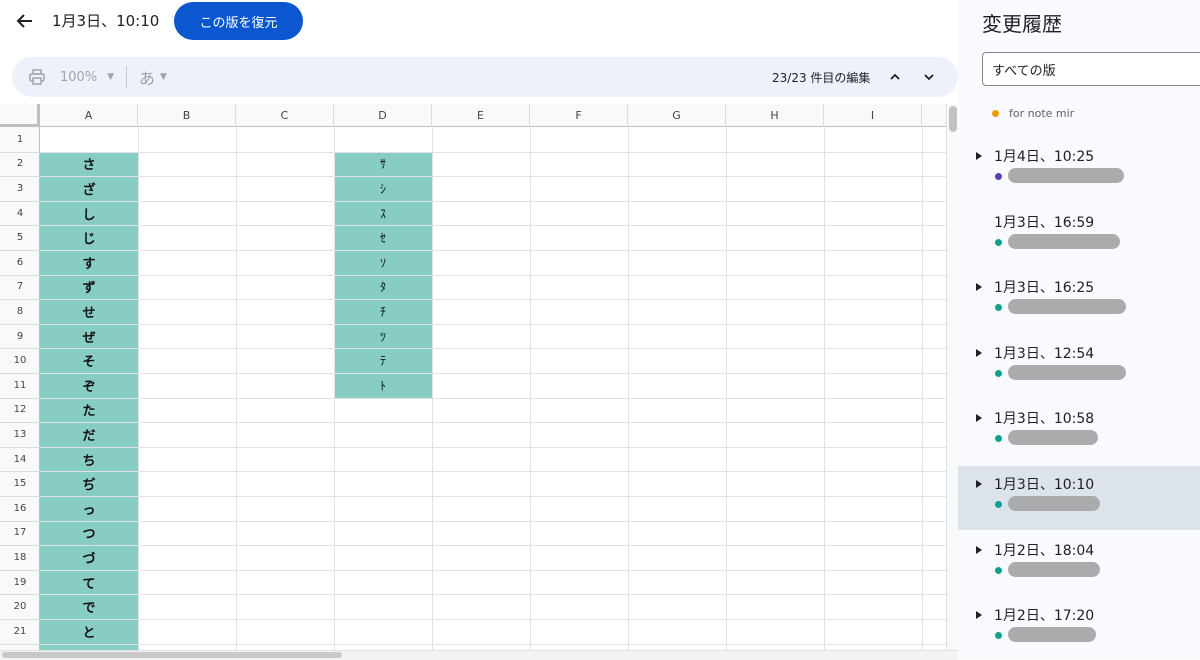 The width and height of the screenshot is (1200, 660). What do you see at coordinates (89, 508) in the screenshot?
I see `cell-a16: っ` at bounding box center [89, 508].